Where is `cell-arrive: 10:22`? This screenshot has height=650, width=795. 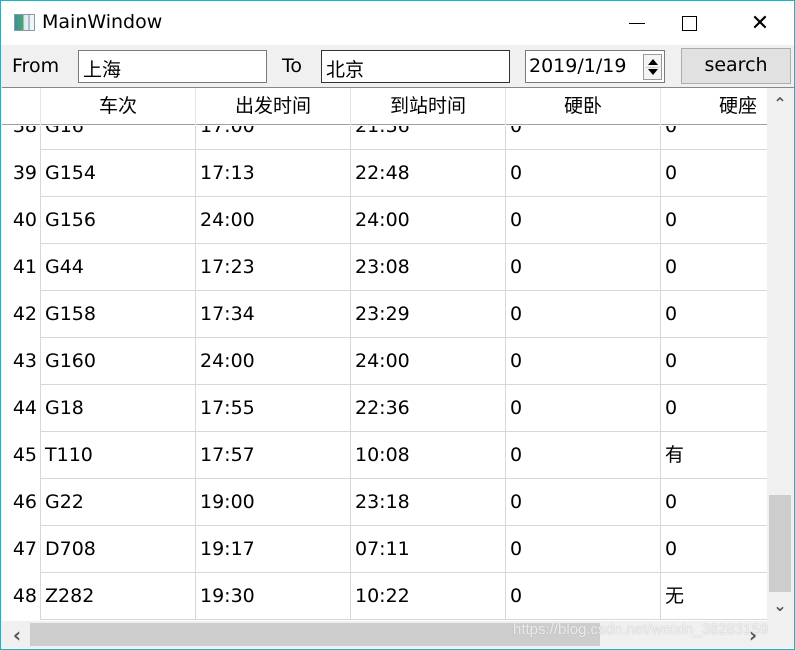
cell-arrive: 10:22 is located at coordinates (427, 596).